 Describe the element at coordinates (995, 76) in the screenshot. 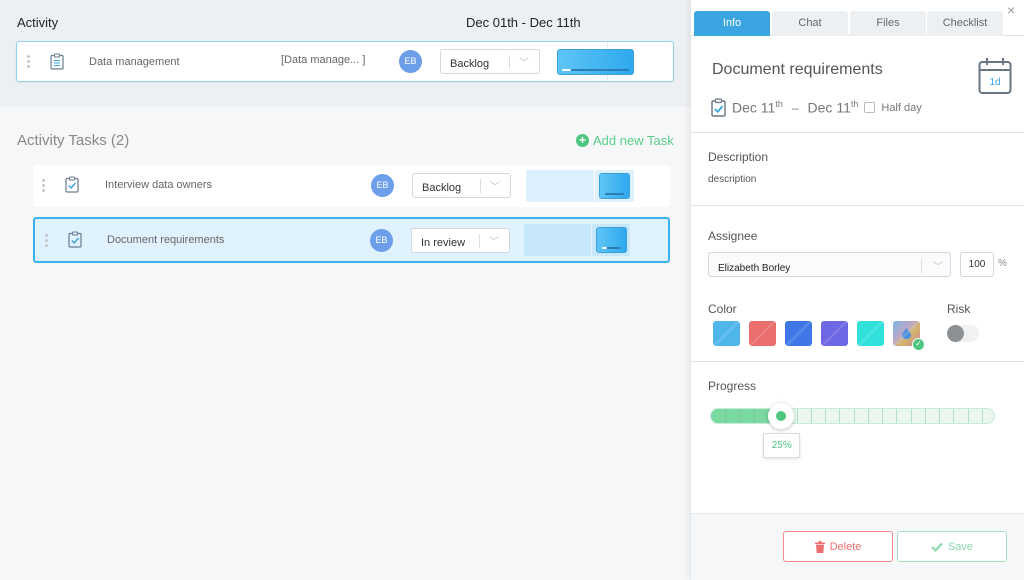

I see `calendar-icon: 1d` at that location.